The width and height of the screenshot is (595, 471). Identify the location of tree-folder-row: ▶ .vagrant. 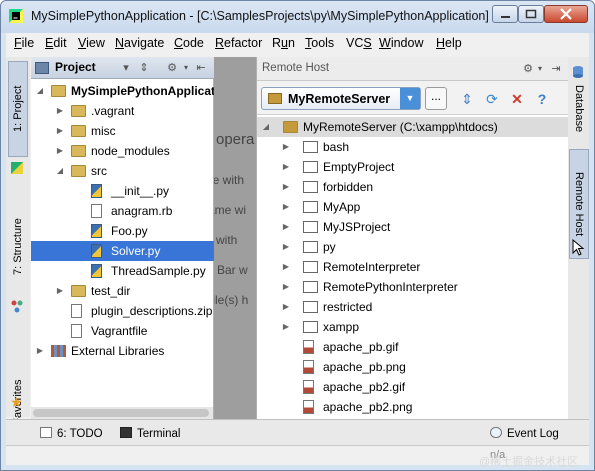
(122, 111).